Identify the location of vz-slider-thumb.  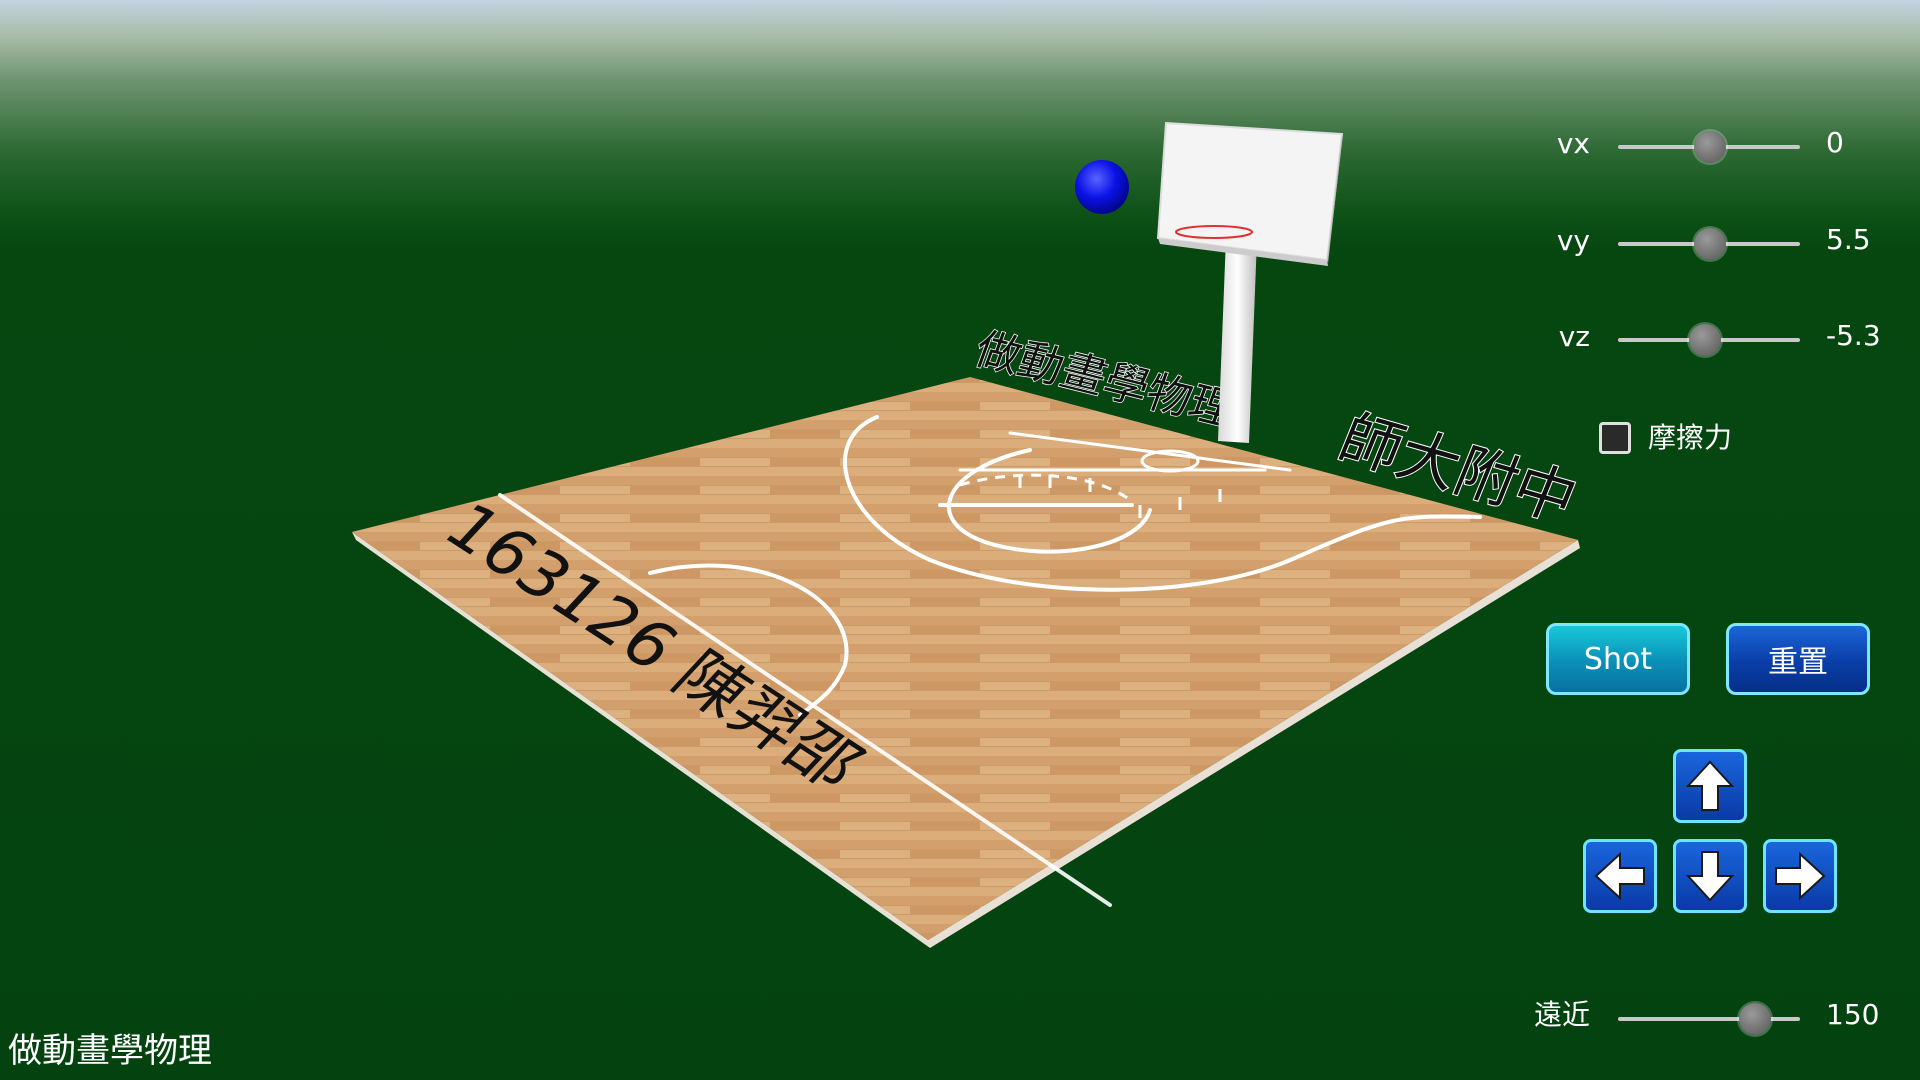
(1705, 340).